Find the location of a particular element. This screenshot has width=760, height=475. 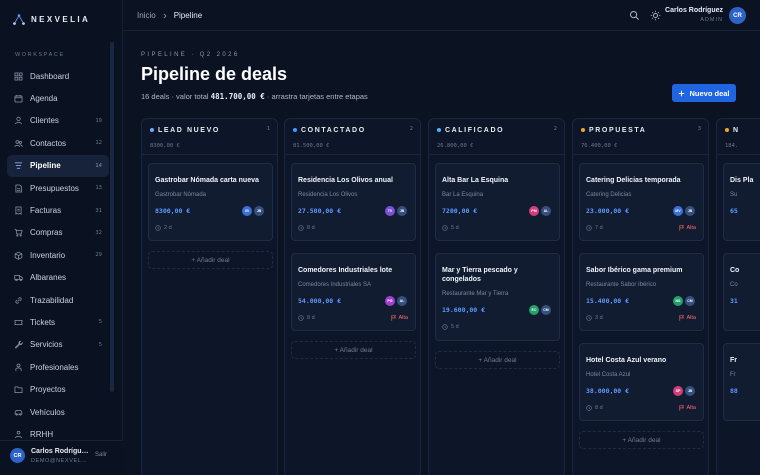

column-title: LEAD NUEVO is located at coordinates (189, 130).